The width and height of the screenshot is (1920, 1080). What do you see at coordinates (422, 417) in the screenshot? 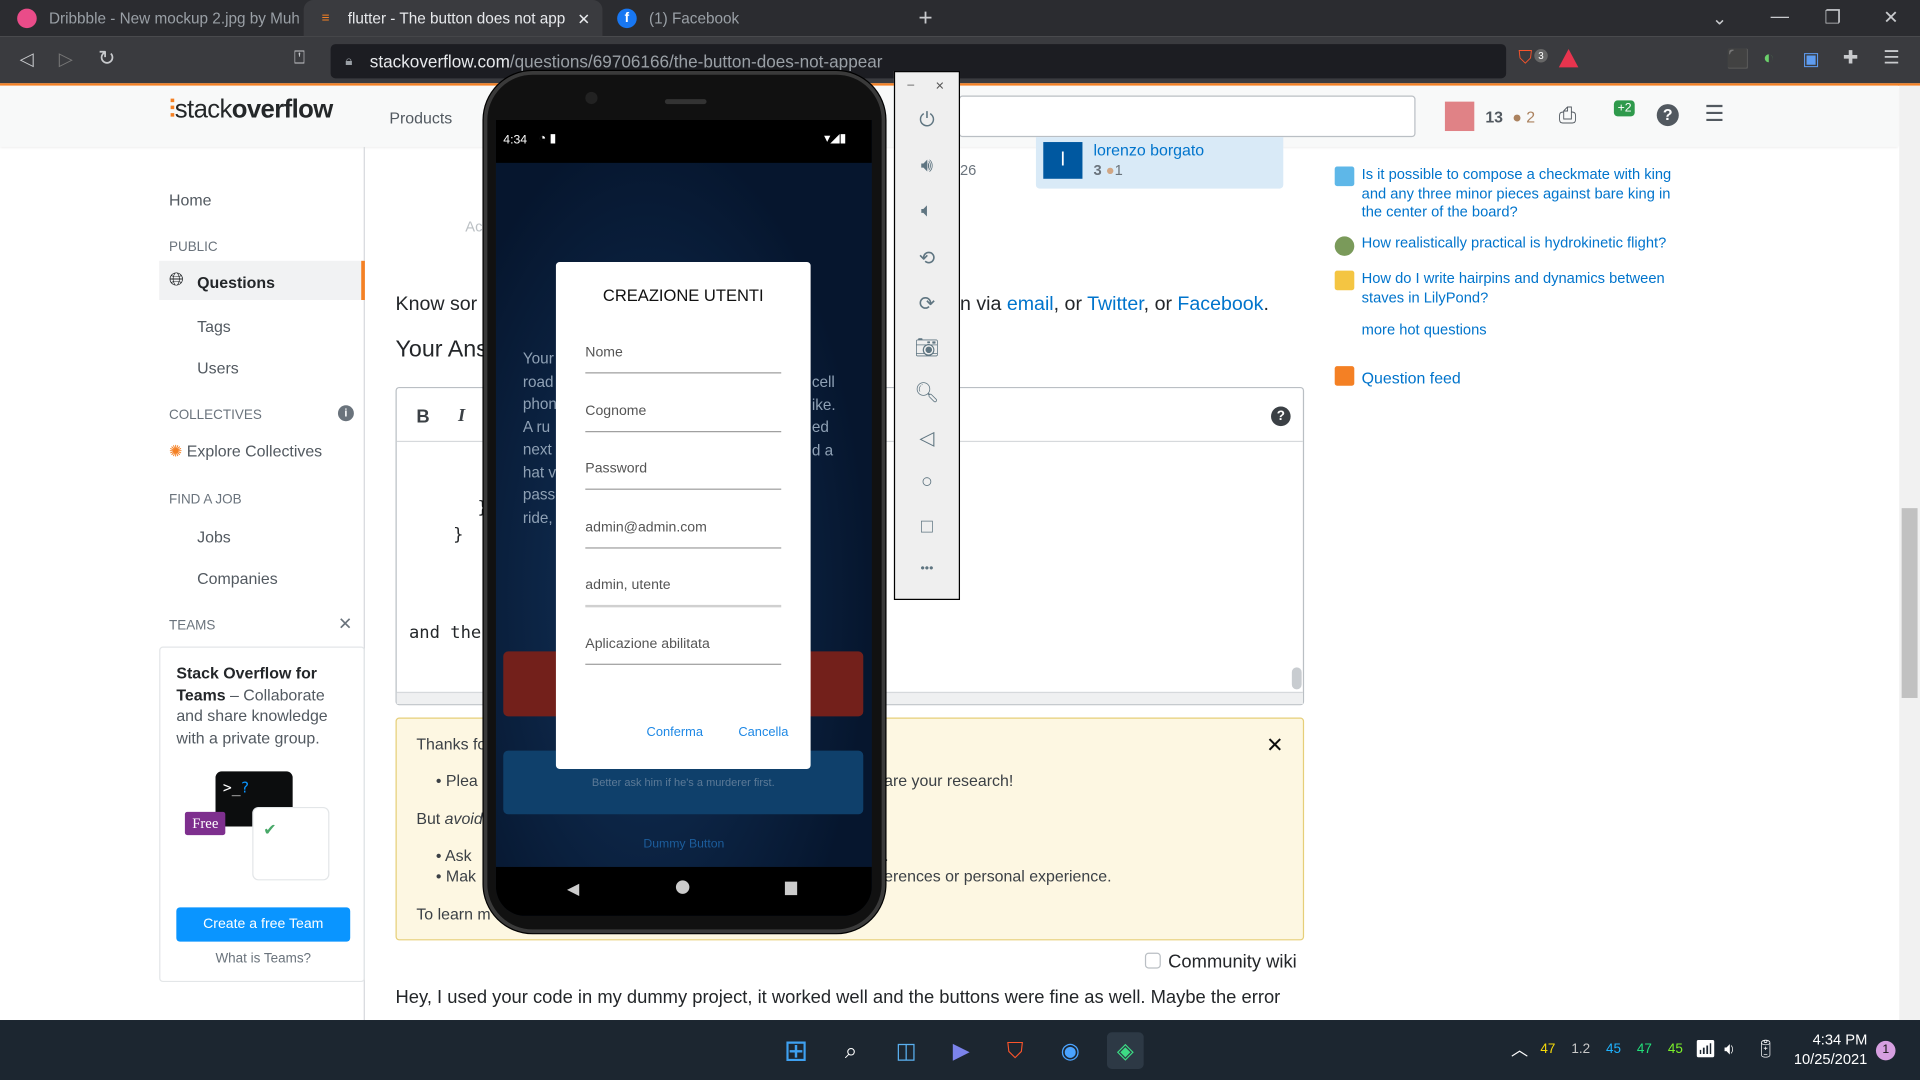
I see `bold-button: B` at bounding box center [422, 417].